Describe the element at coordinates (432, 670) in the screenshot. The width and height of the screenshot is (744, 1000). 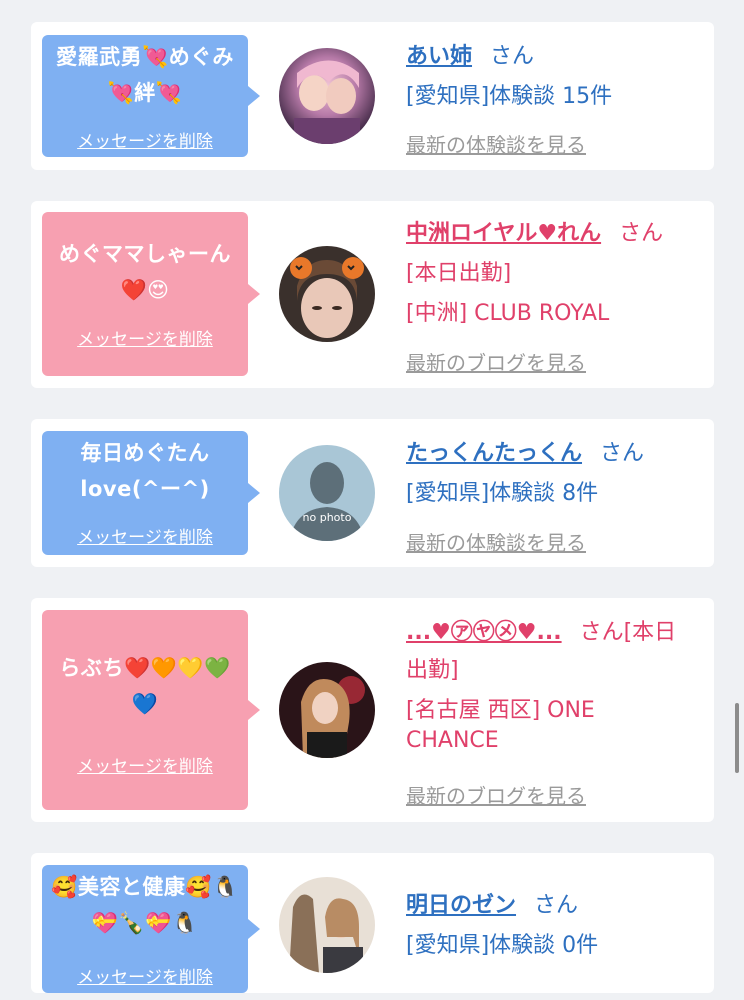
I see `work-status: 出勤]` at that location.